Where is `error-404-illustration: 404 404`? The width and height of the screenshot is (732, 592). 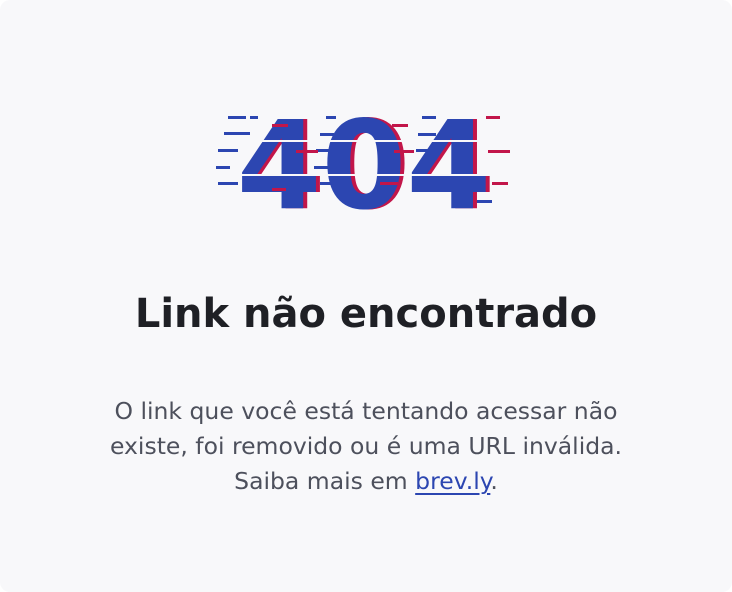
error-404-illustration: 404 404 is located at coordinates (366, 160).